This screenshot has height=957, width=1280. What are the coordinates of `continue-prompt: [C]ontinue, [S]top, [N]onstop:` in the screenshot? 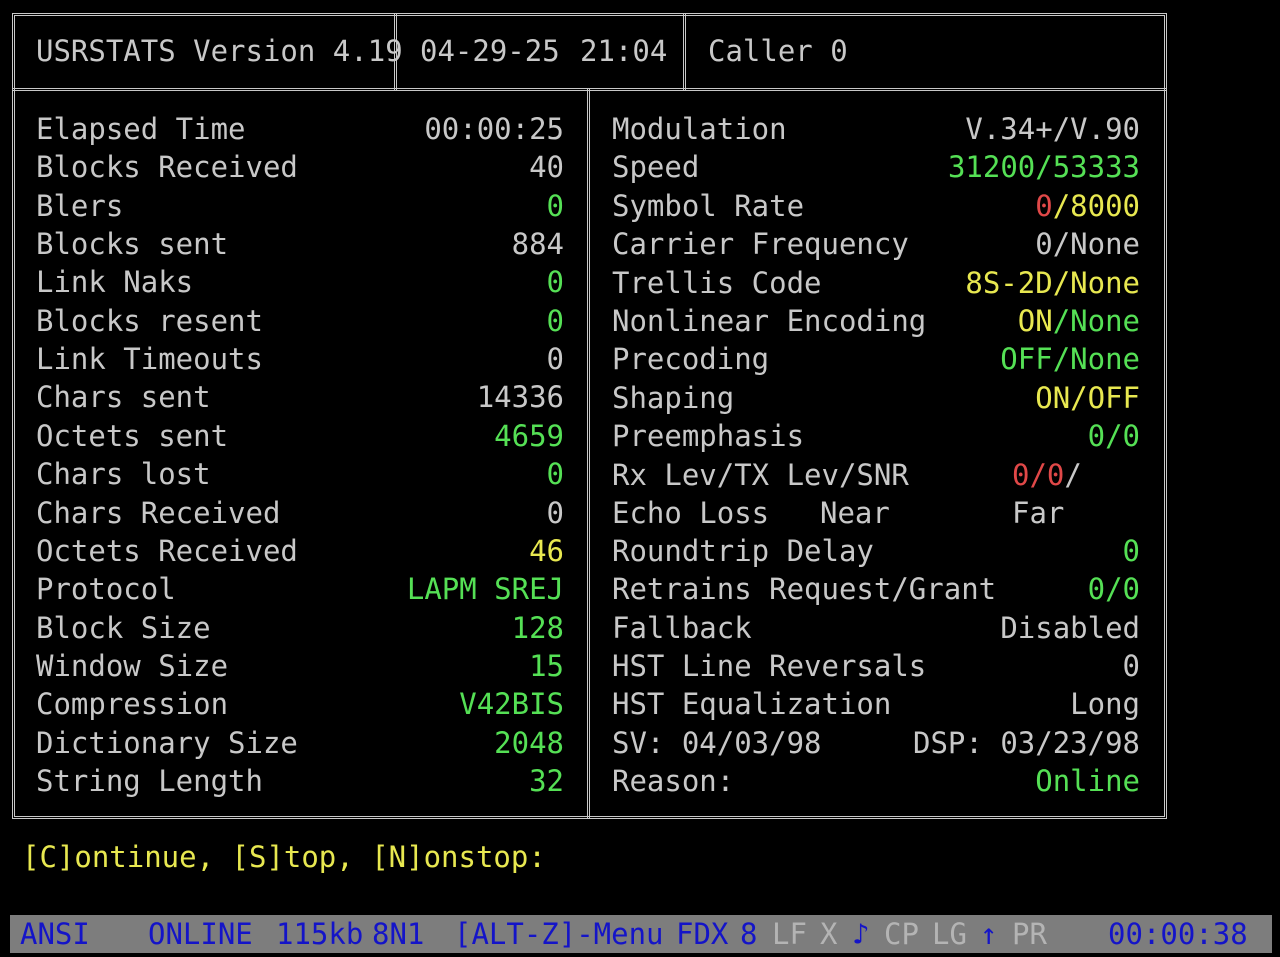 It's located at (284, 857).